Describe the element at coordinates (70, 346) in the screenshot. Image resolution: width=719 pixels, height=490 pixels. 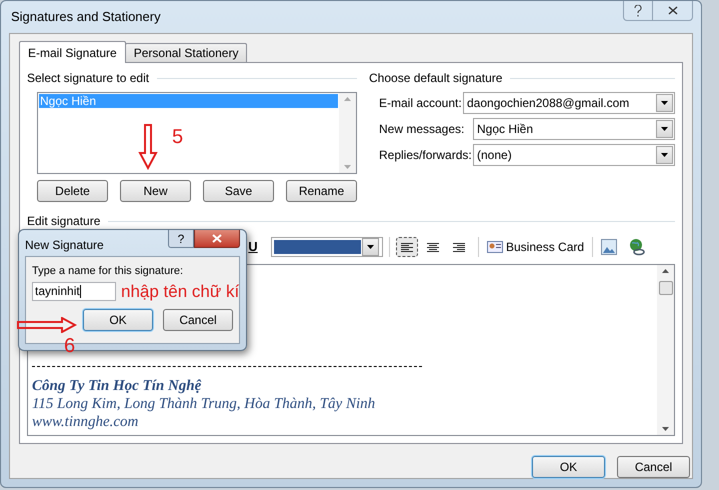
I see `annotation-text: 6` at that location.